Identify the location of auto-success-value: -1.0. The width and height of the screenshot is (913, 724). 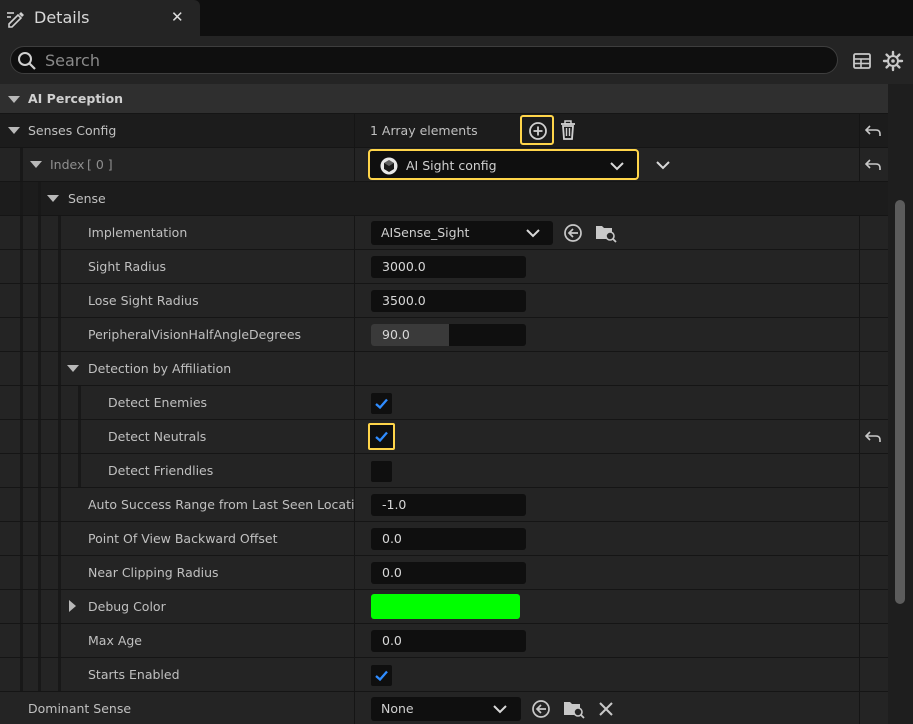
(394, 504).